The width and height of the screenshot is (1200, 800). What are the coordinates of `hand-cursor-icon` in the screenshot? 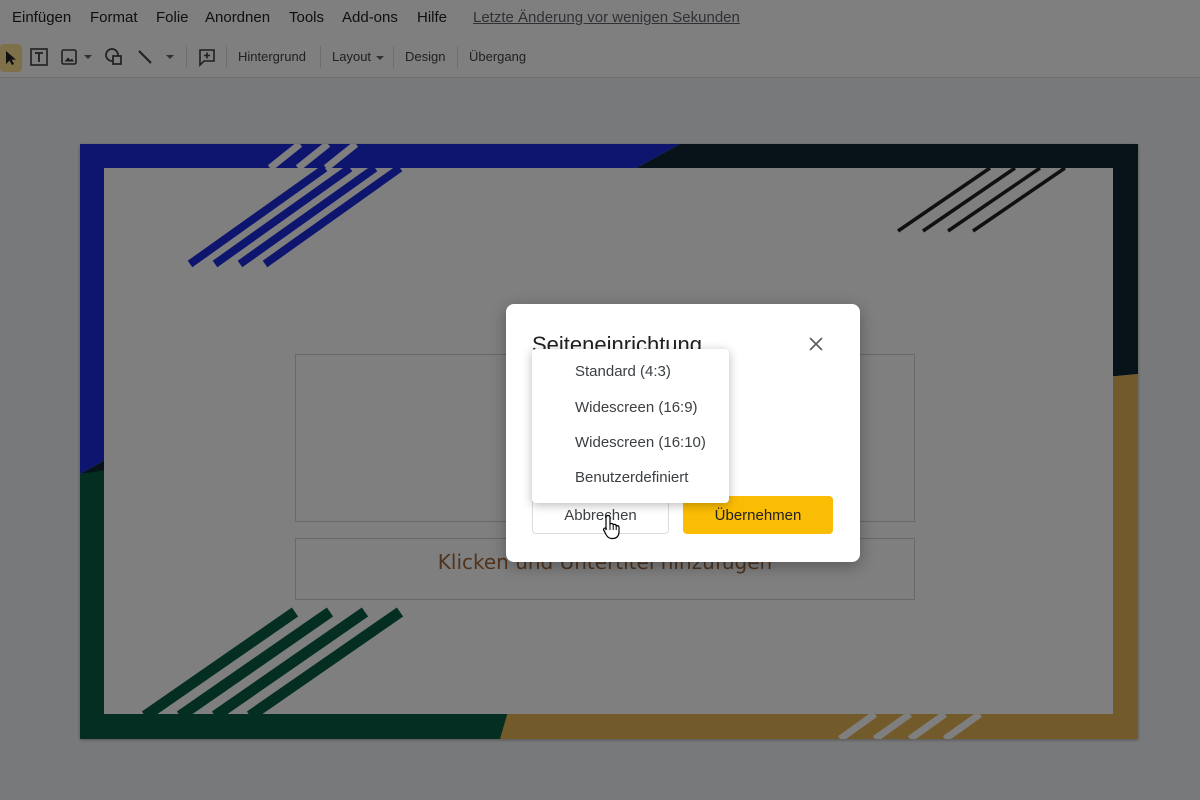 It's located at (611, 527).